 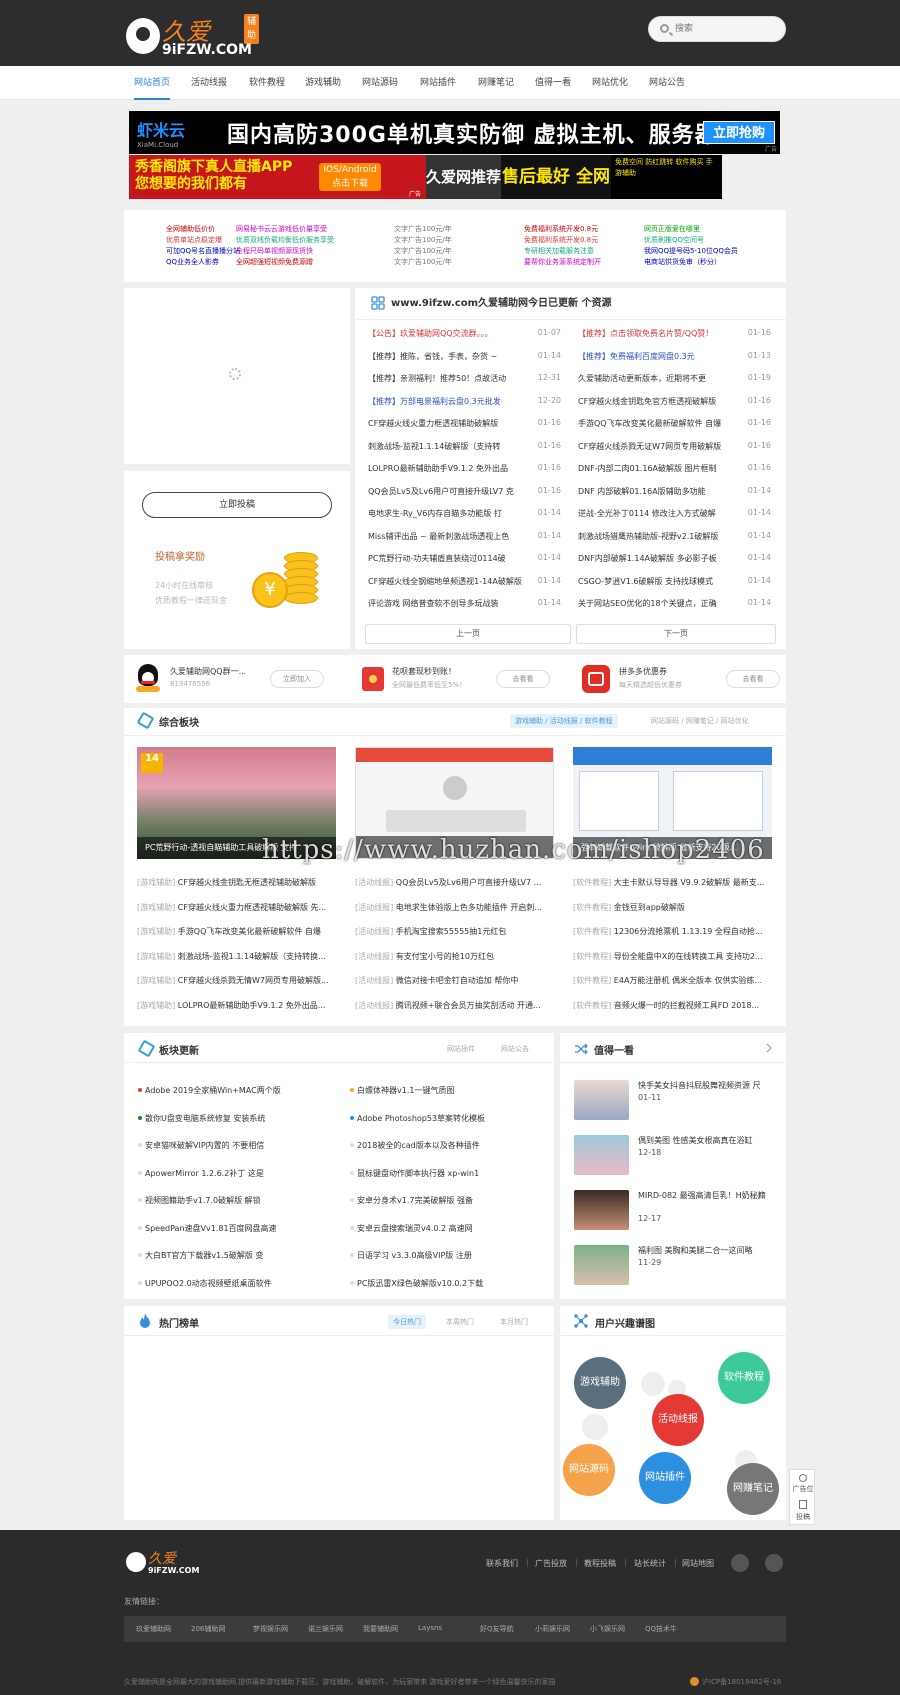 I want to click on update-title: DNF 内部破解01.16A版辅助多功能, so click(x=655, y=491).